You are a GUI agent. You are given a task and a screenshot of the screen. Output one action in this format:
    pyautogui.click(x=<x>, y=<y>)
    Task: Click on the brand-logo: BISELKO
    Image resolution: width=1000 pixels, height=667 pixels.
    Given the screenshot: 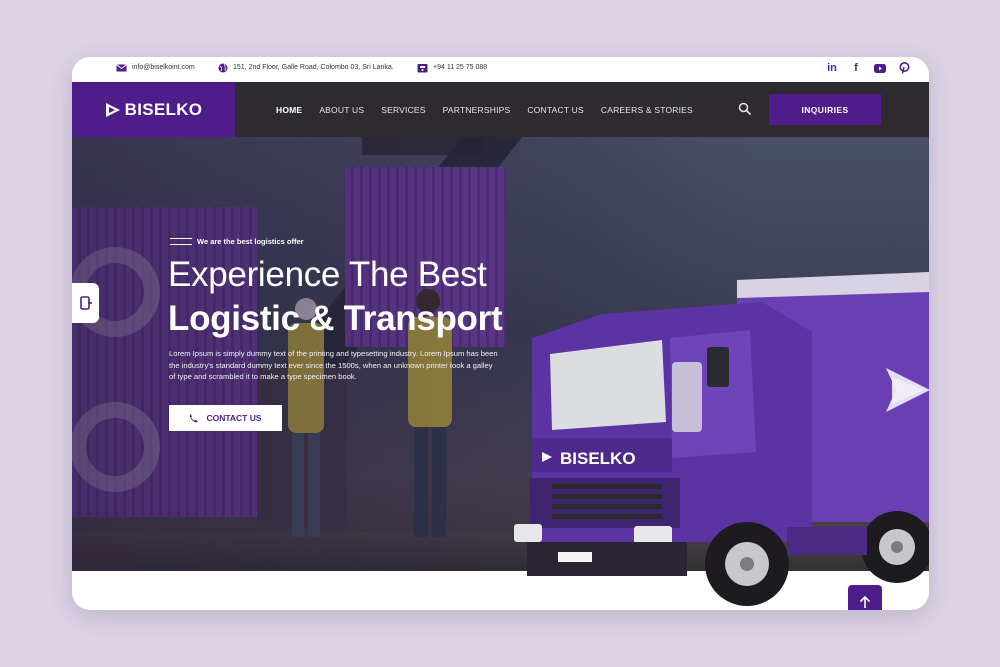 What is the action you would take?
    pyautogui.click(x=153, y=109)
    